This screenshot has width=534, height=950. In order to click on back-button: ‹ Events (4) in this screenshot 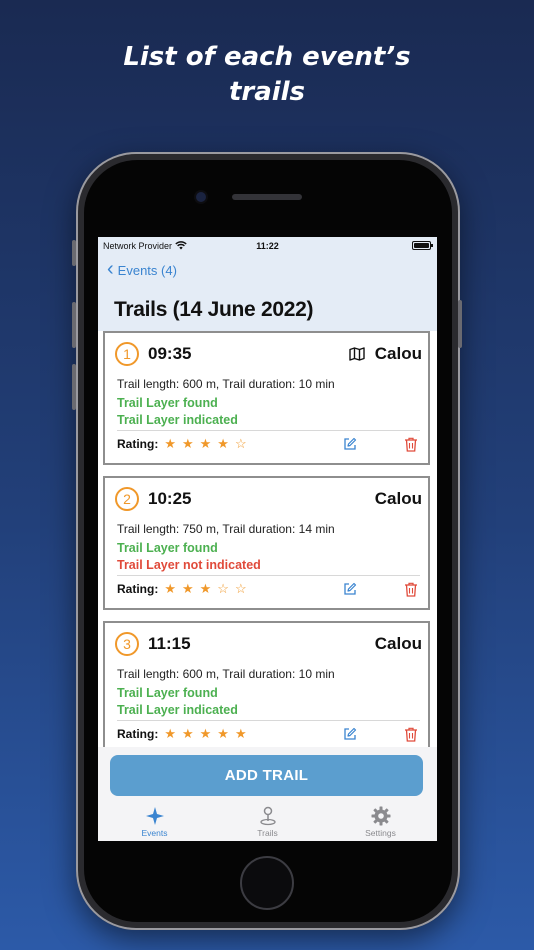, I will do `click(142, 269)`.